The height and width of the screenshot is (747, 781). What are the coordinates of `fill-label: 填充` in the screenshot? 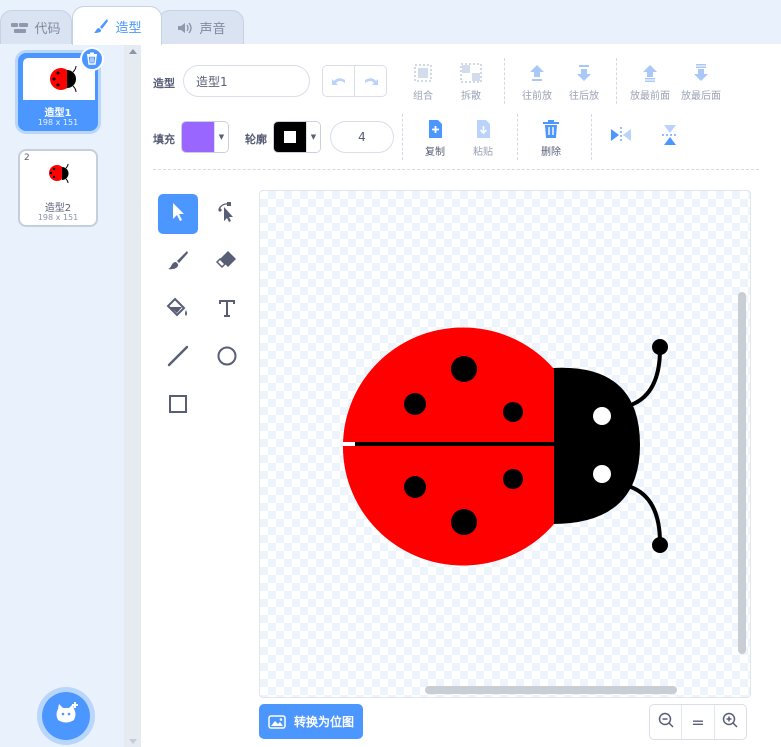 It's located at (164, 139).